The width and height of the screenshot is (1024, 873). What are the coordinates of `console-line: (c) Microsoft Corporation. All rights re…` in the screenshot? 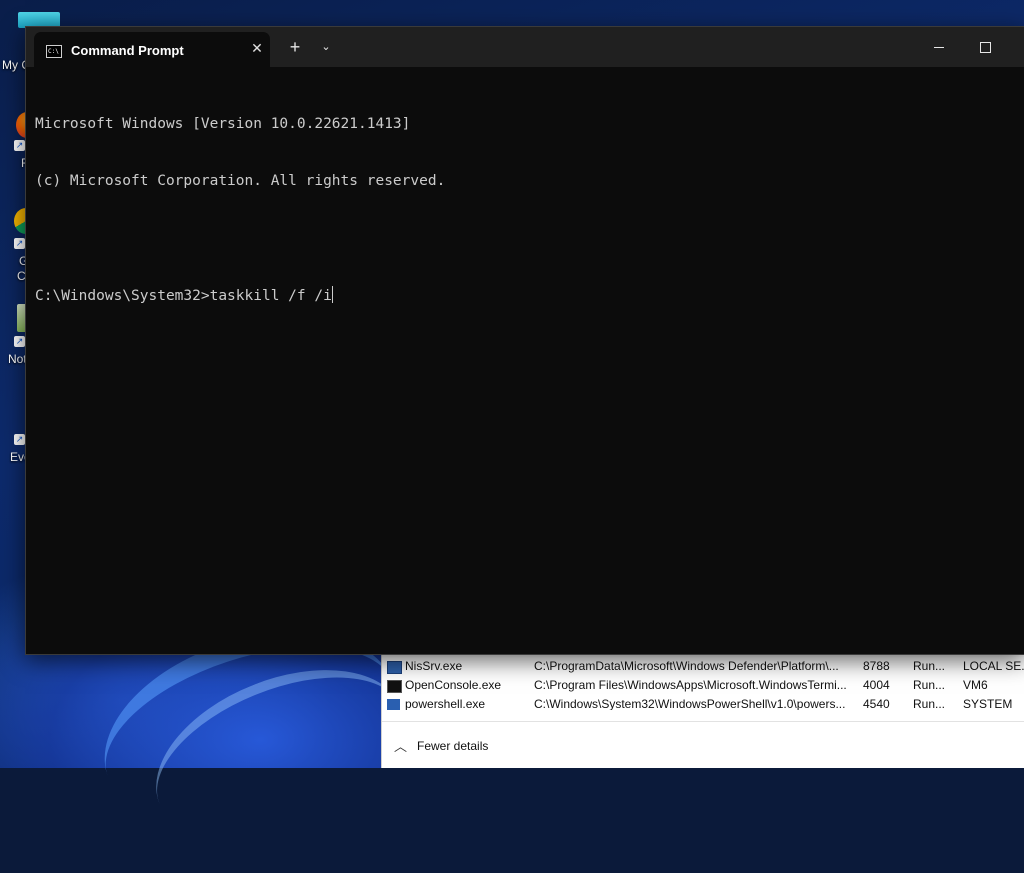 It's located at (240, 181).